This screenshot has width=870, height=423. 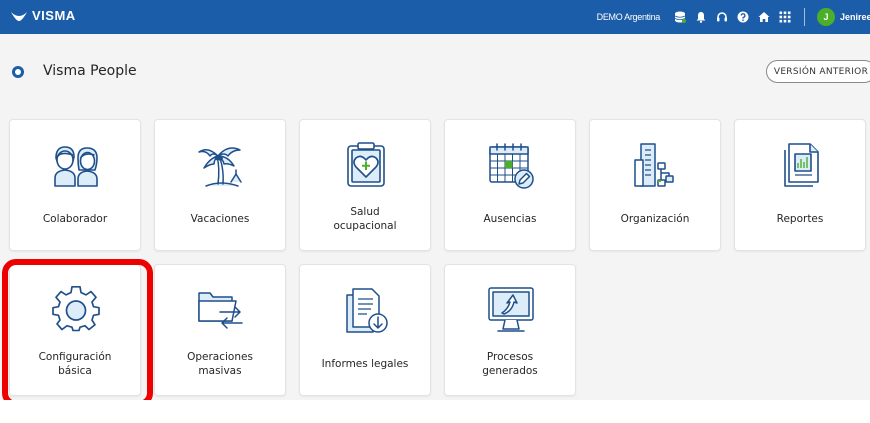 What do you see at coordinates (804, 17) in the screenshot?
I see `toolbar-divider` at bounding box center [804, 17].